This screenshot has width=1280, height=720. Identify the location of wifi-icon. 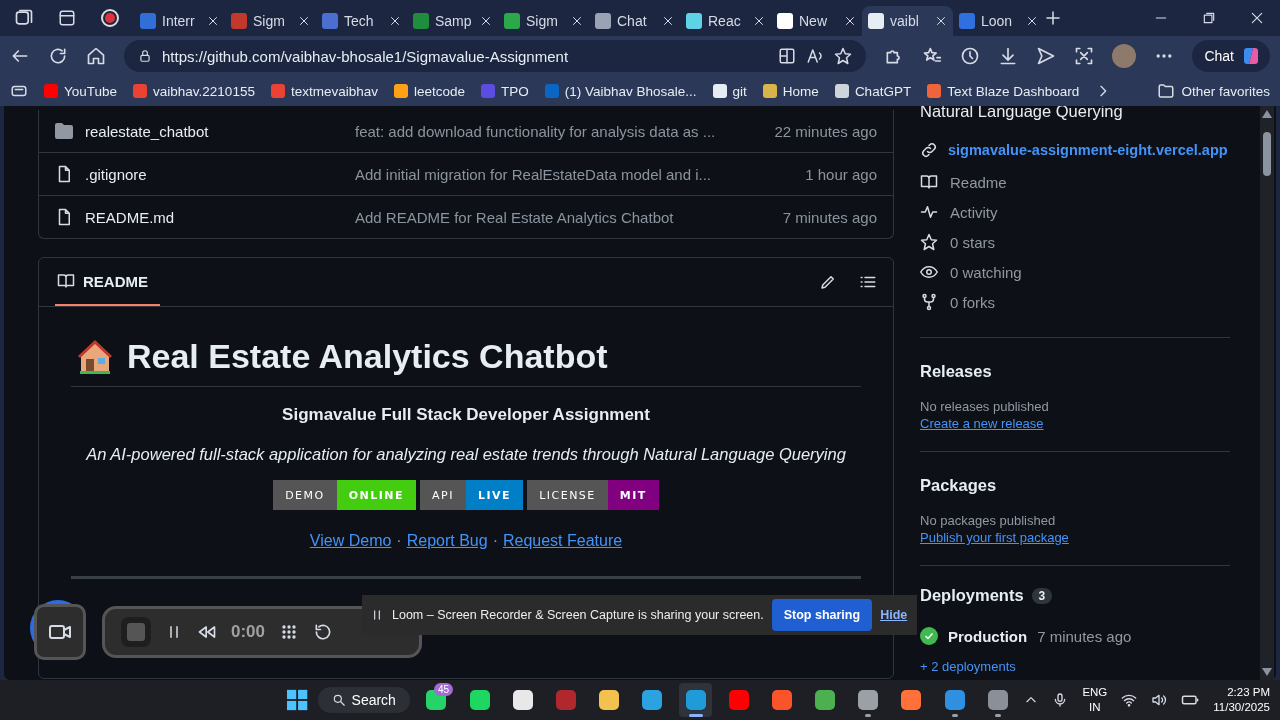
(1129, 700).